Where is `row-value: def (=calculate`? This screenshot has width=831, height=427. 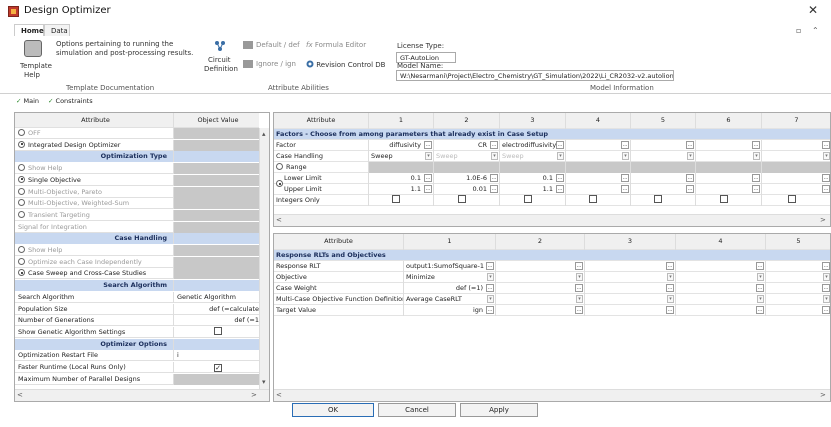
row-value: def (=calculate is located at coordinates (216, 309).